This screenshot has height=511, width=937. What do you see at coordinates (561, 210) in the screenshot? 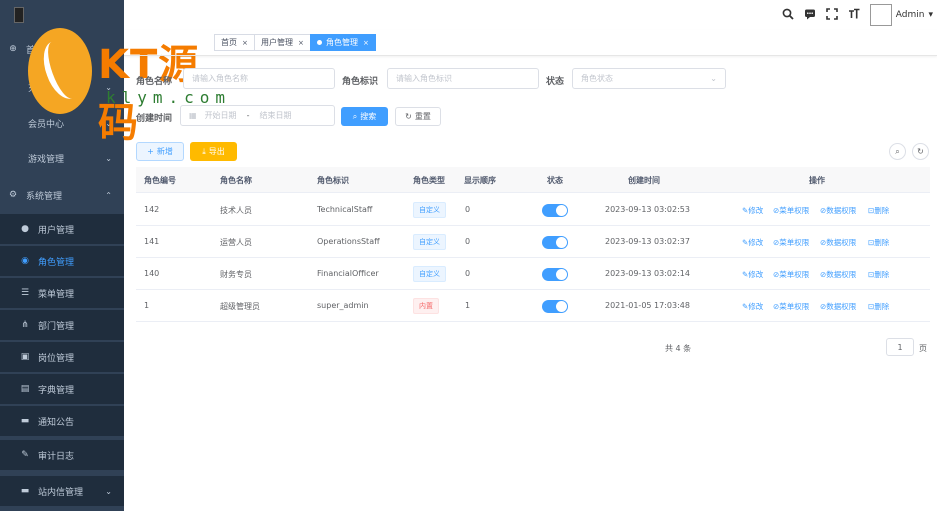
I see `toggle-knob` at bounding box center [561, 210].